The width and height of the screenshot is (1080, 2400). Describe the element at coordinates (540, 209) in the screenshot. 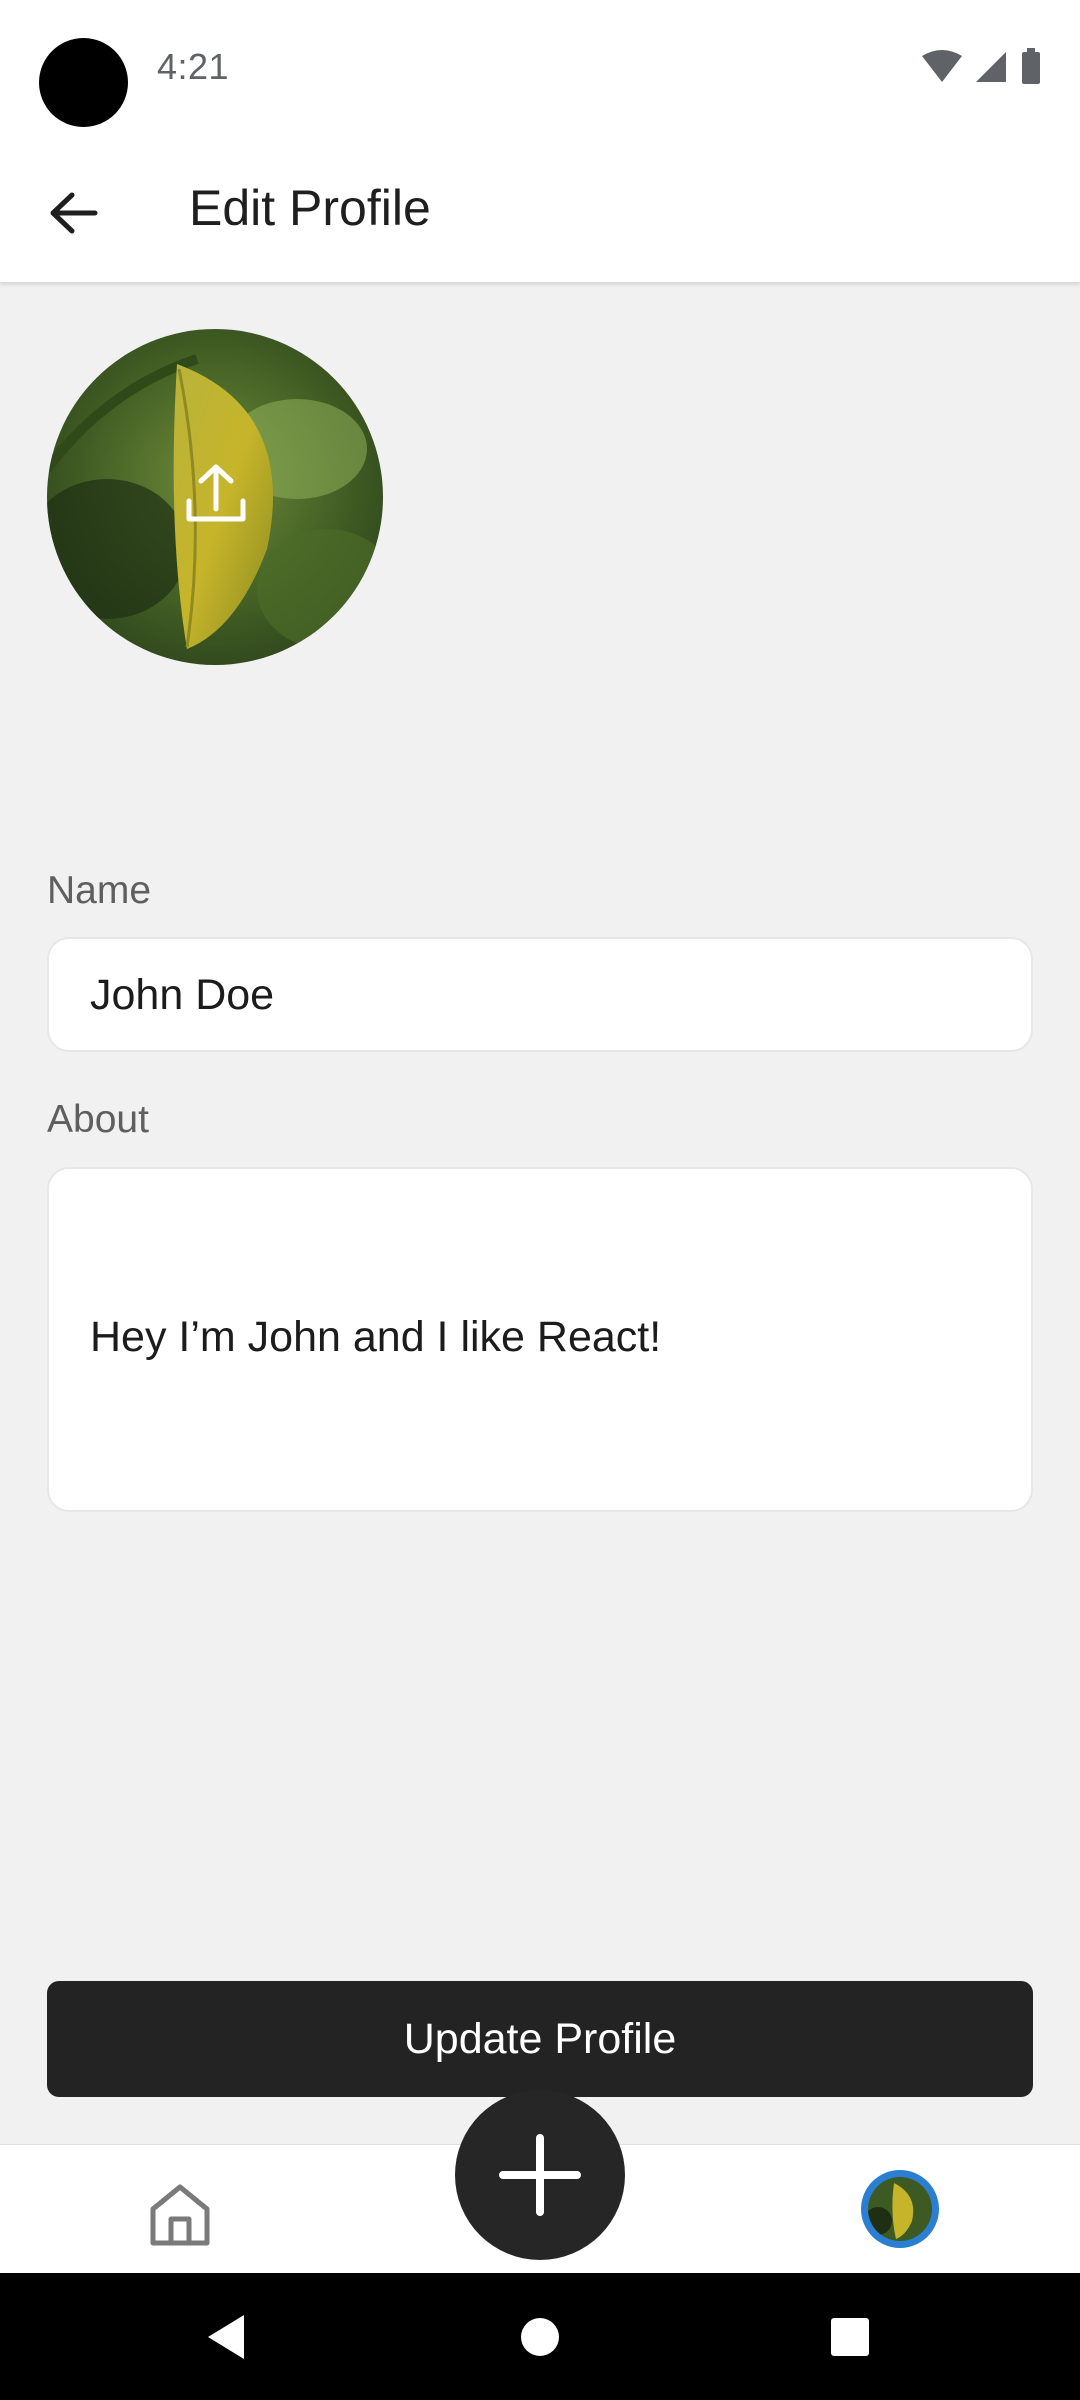

I see `app-bar: Edit Profile` at that location.